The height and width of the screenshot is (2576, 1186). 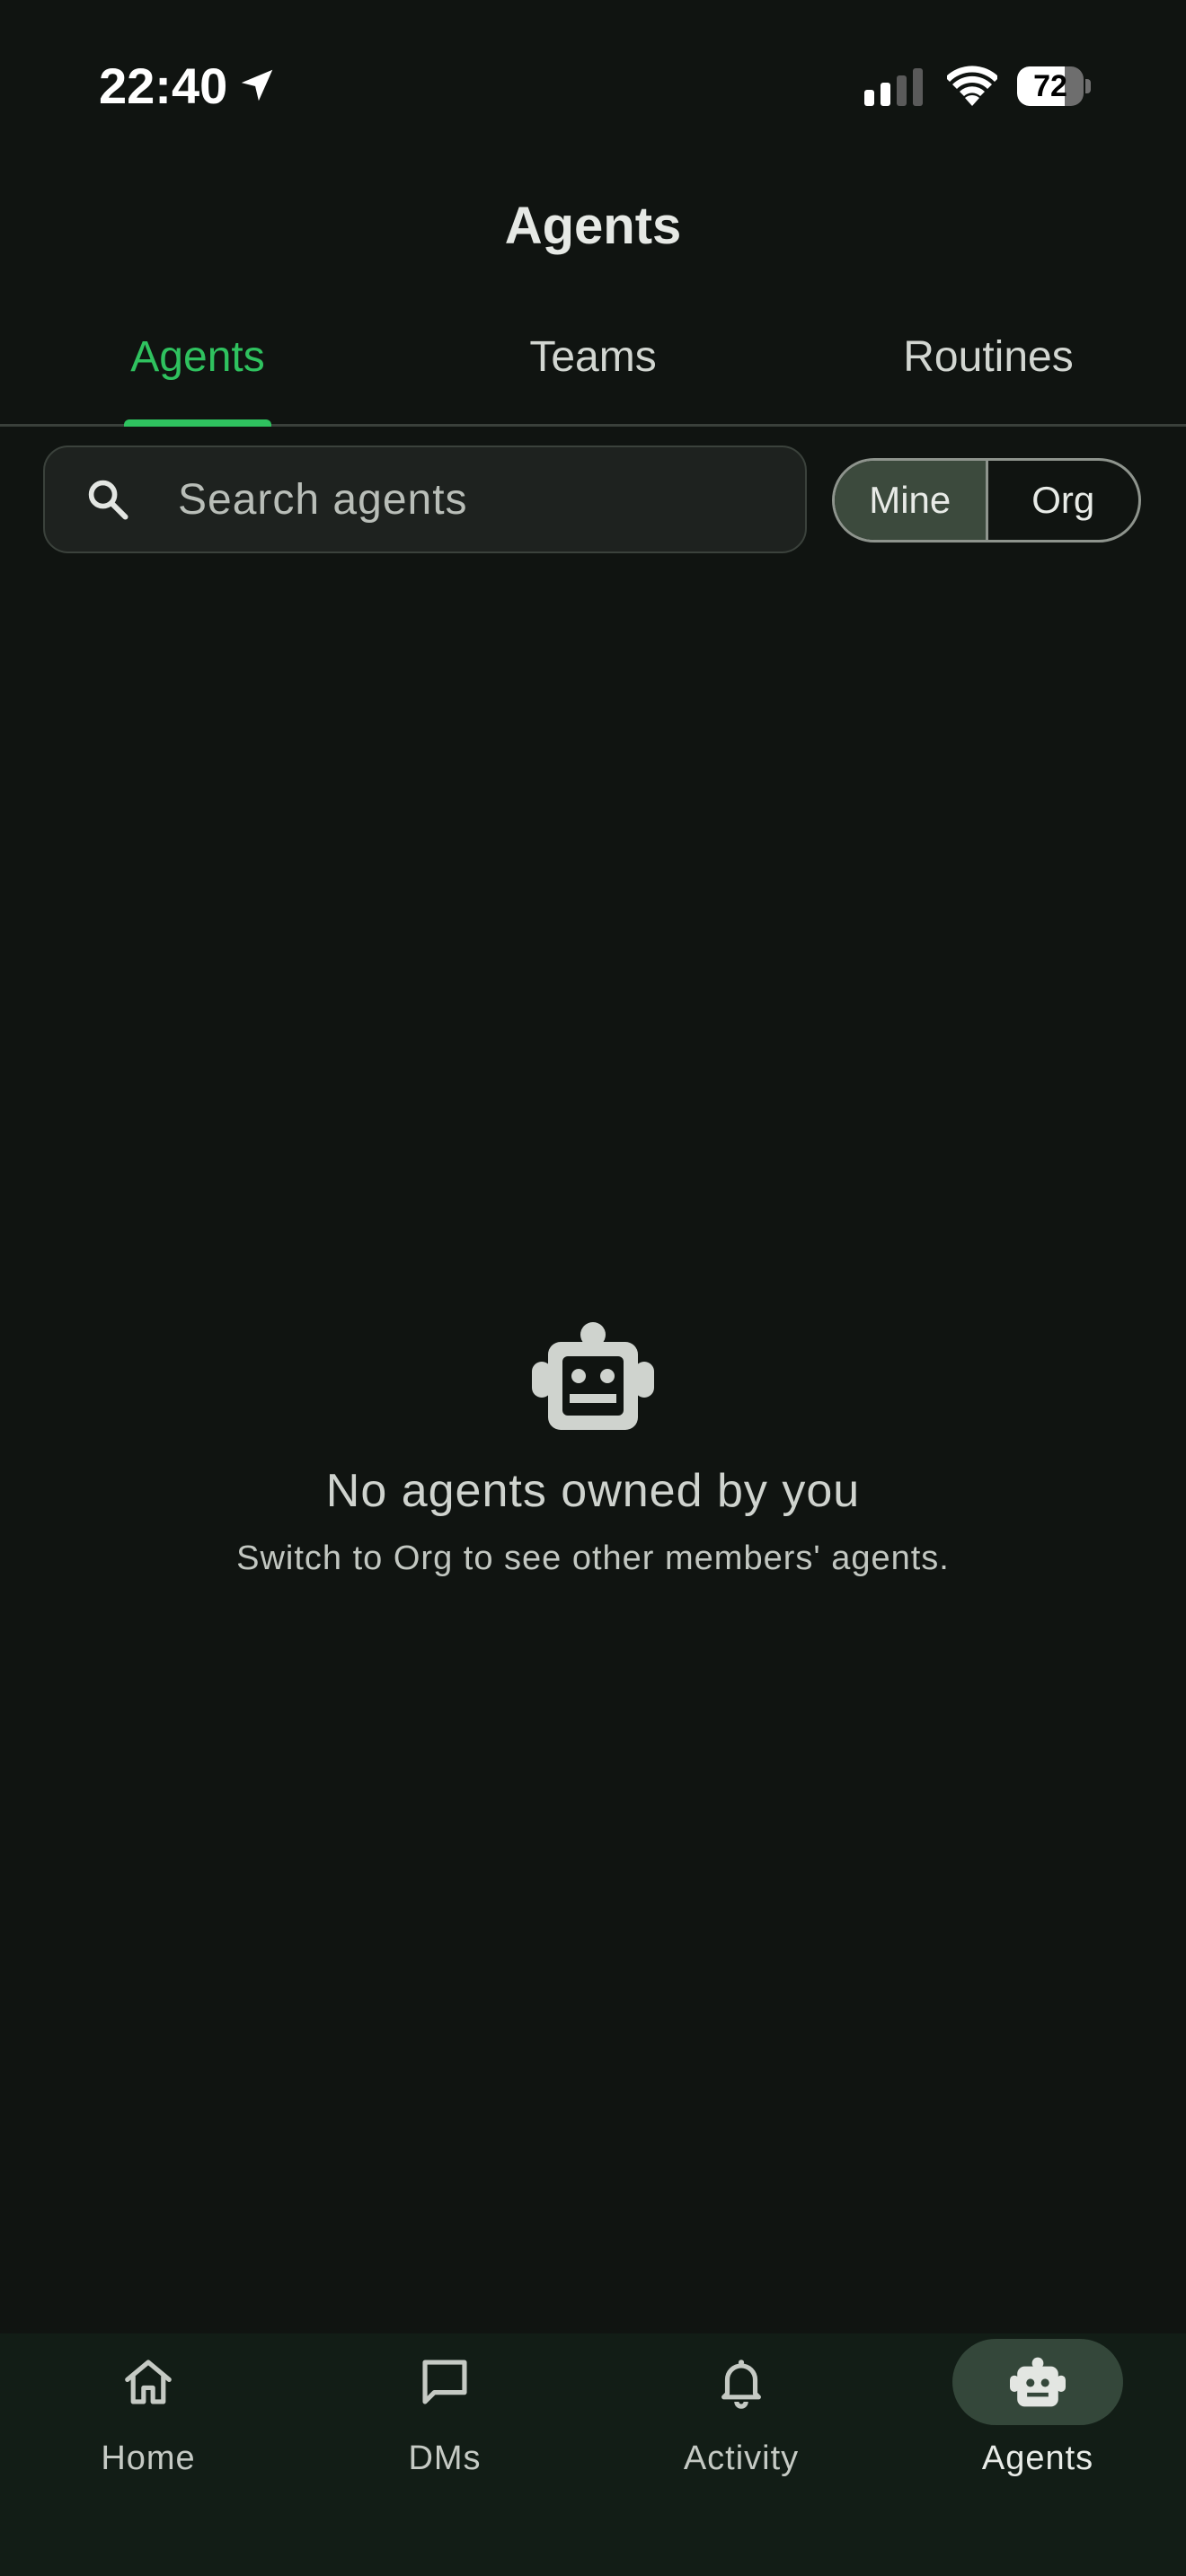 I want to click on nav-activity-label: Activity, so click(x=741, y=2458).